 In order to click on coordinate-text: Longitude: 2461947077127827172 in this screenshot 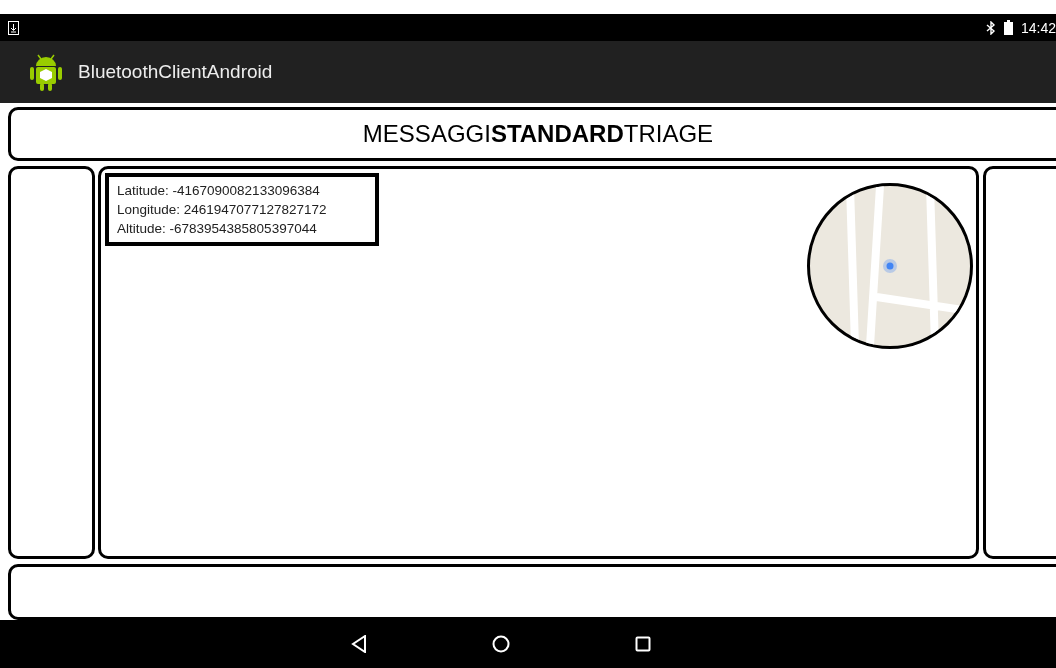, I will do `click(222, 210)`.